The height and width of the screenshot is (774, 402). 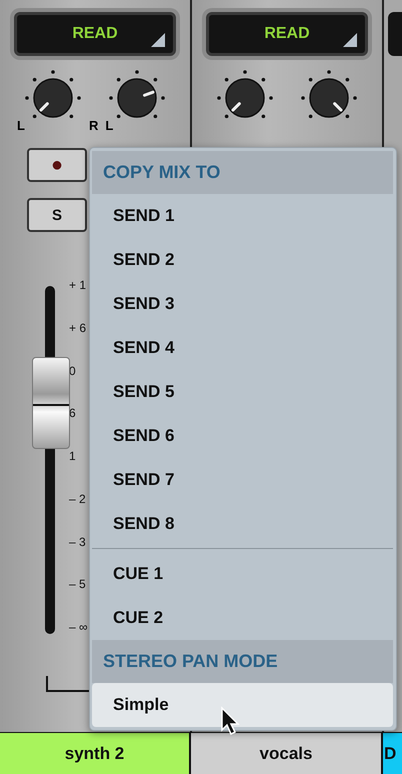 I want to click on menu-item: SEND 5, so click(x=242, y=392).